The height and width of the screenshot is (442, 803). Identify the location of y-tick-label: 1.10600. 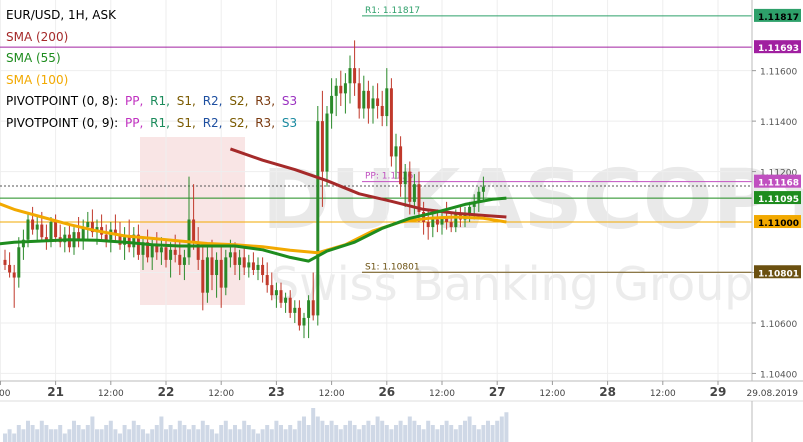
(778, 325).